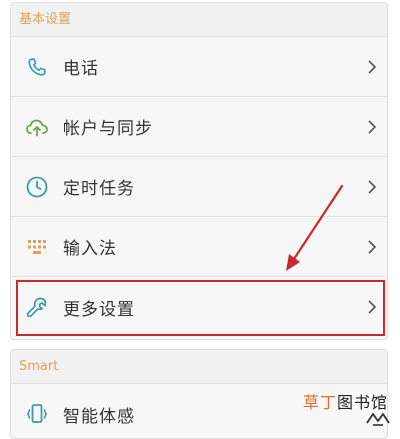  What do you see at coordinates (99, 189) in the screenshot?
I see `settings-item-label: 定时任务` at bounding box center [99, 189].